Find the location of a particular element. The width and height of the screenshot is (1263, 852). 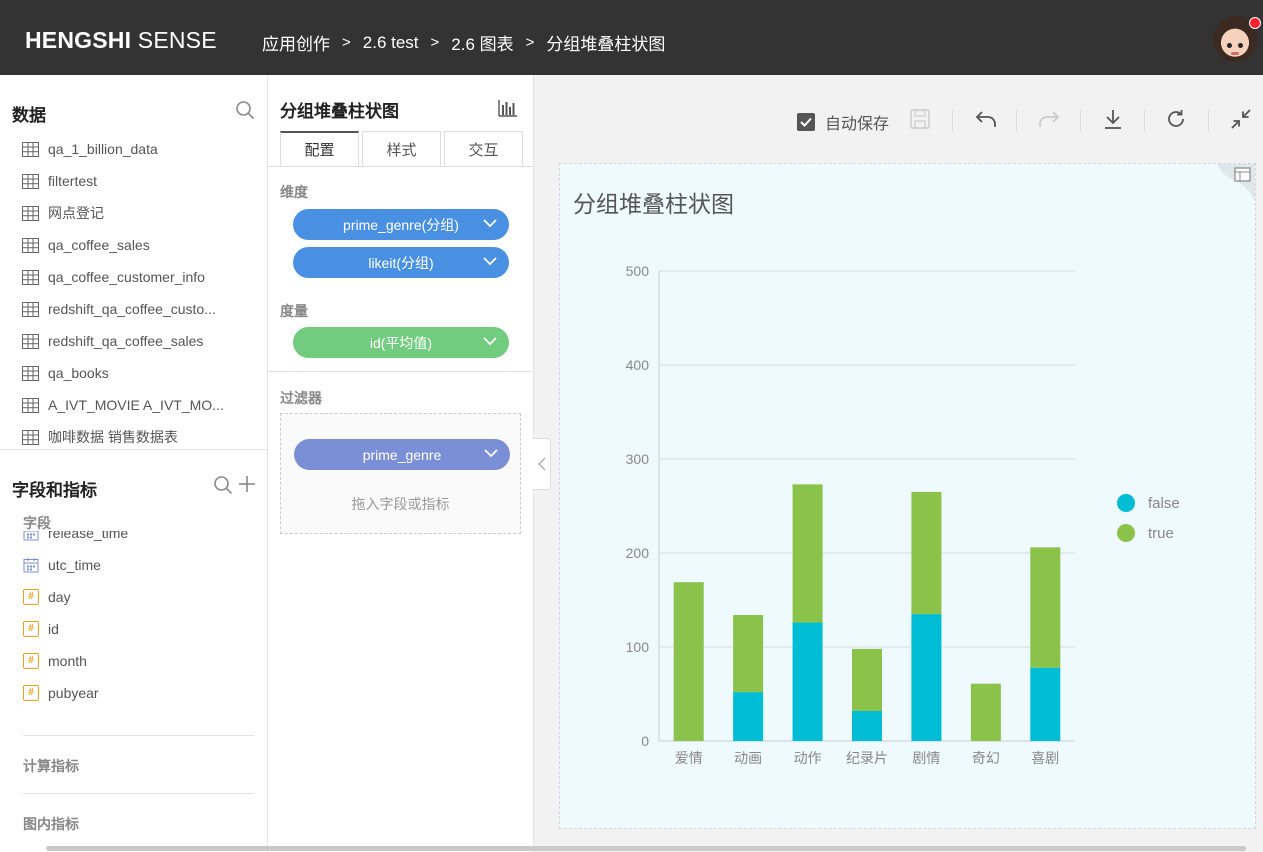

horizontal-scrollbar is located at coordinates (646, 848).